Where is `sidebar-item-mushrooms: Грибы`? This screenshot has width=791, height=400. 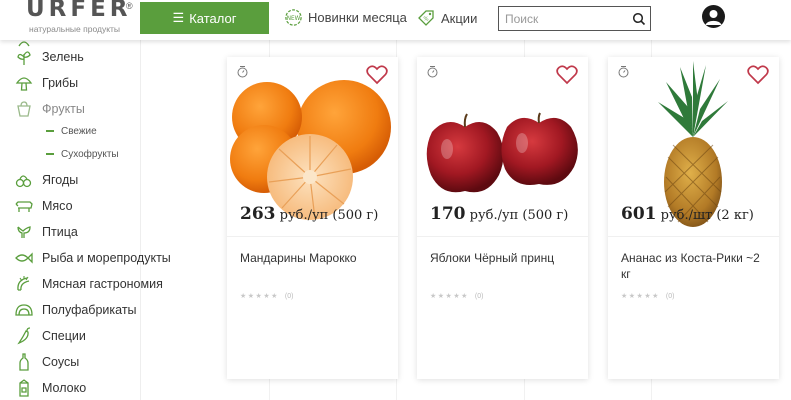 sidebar-item-mushrooms: Грибы is located at coordinates (46, 83).